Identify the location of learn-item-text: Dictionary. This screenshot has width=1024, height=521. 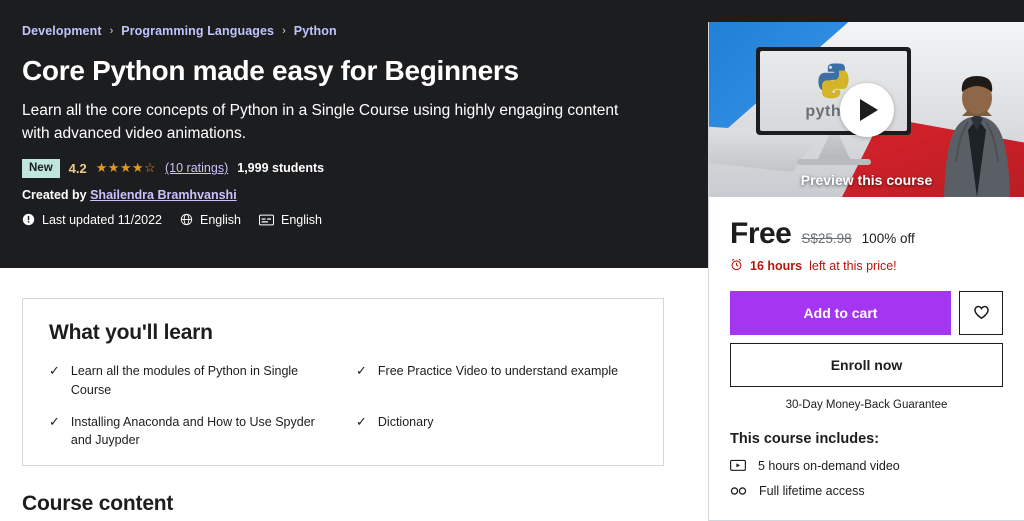
(405, 421).